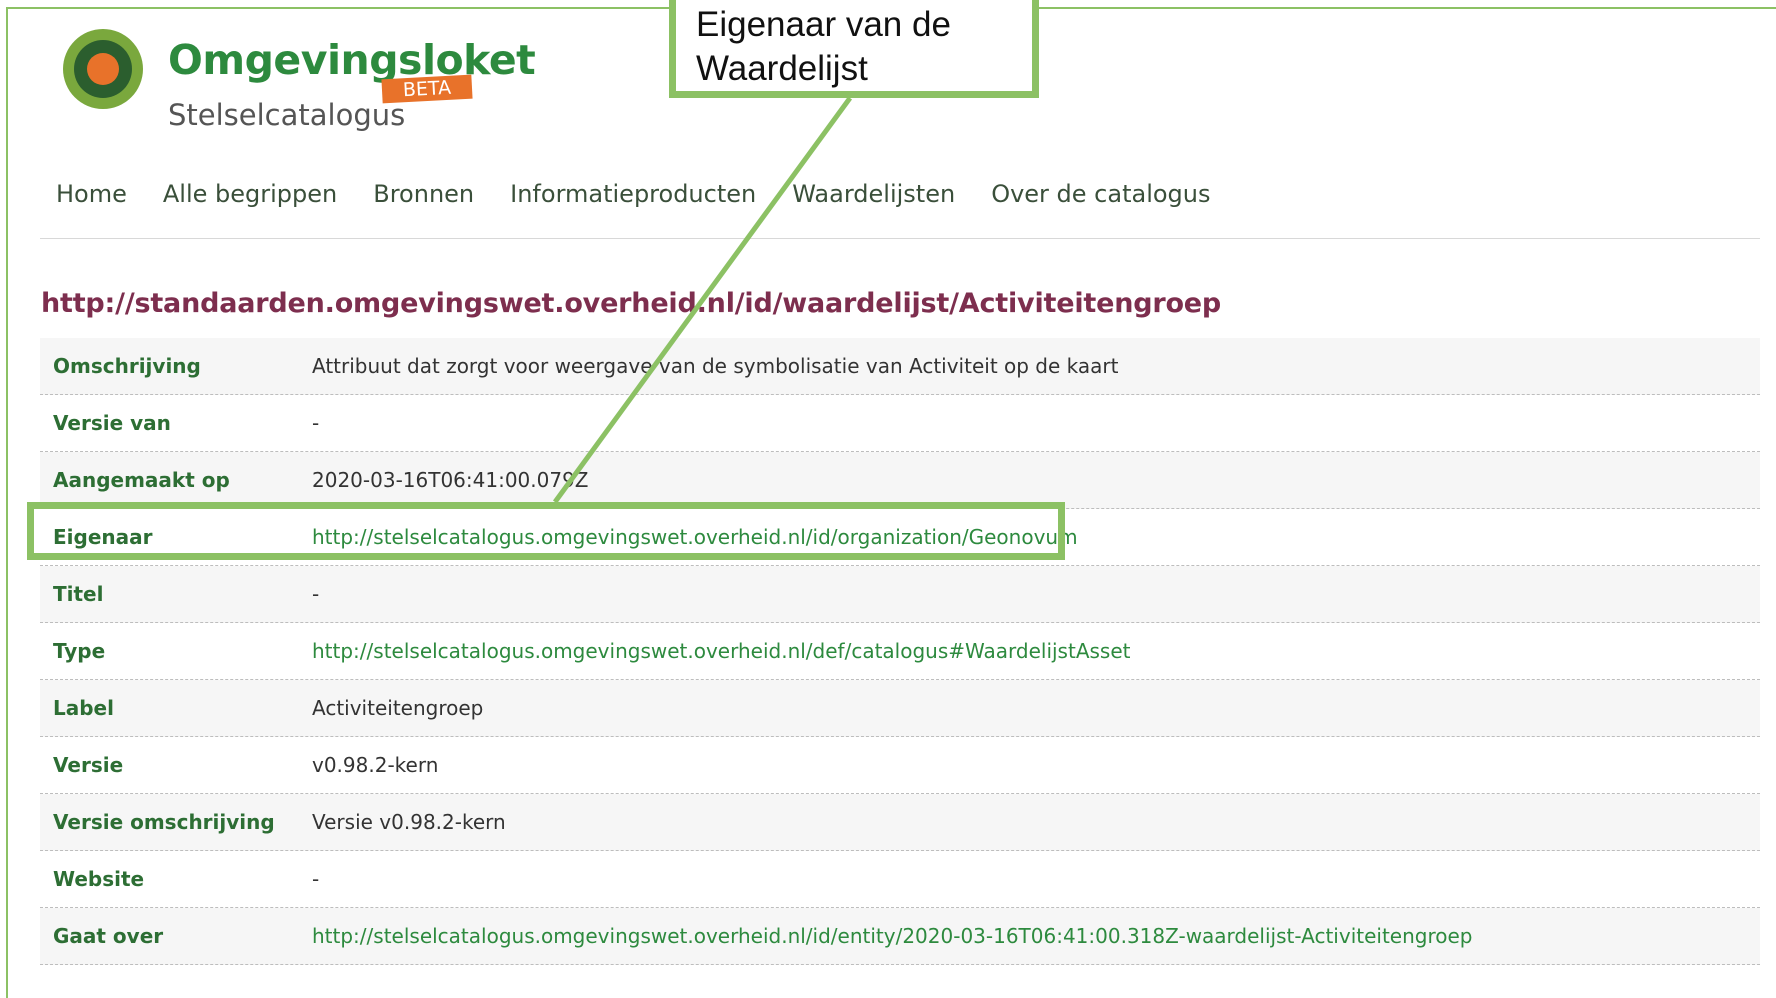 The image size is (1776, 998). What do you see at coordinates (900, 238) in the screenshot?
I see `nav-divider` at bounding box center [900, 238].